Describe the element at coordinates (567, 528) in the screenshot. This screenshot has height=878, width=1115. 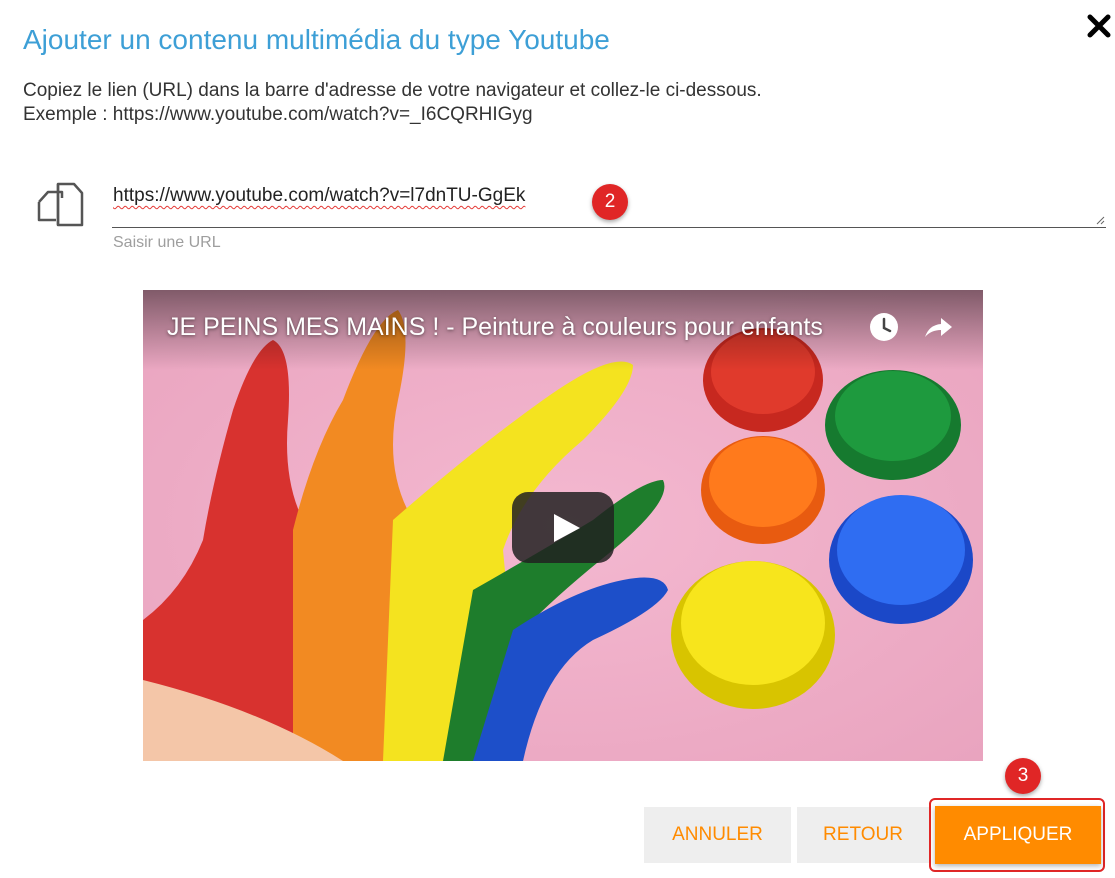
I see `play-icon` at that location.